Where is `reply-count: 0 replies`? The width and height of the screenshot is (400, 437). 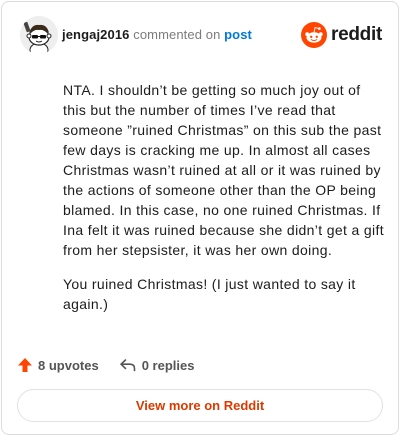 reply-count: 0 replies is located at coordinates (168, 365).